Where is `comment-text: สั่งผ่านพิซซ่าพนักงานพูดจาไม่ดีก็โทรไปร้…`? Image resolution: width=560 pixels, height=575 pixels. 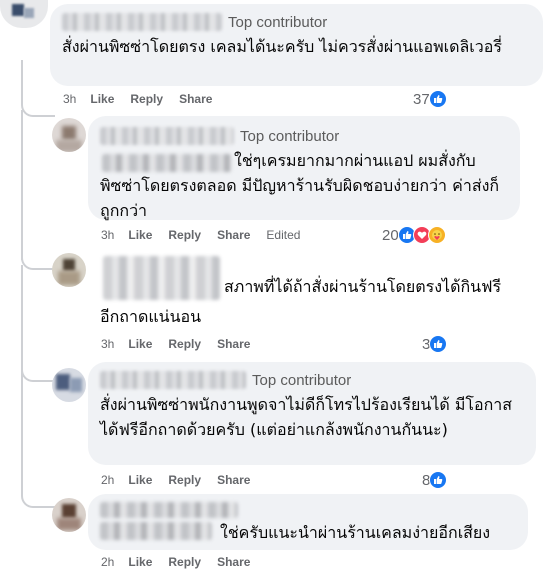
comment-text: สั่งผ่านพิซซ่าพนักงานพูดจาไม่ดีก็โทรไปร้… is located at coordinates (306, 417).